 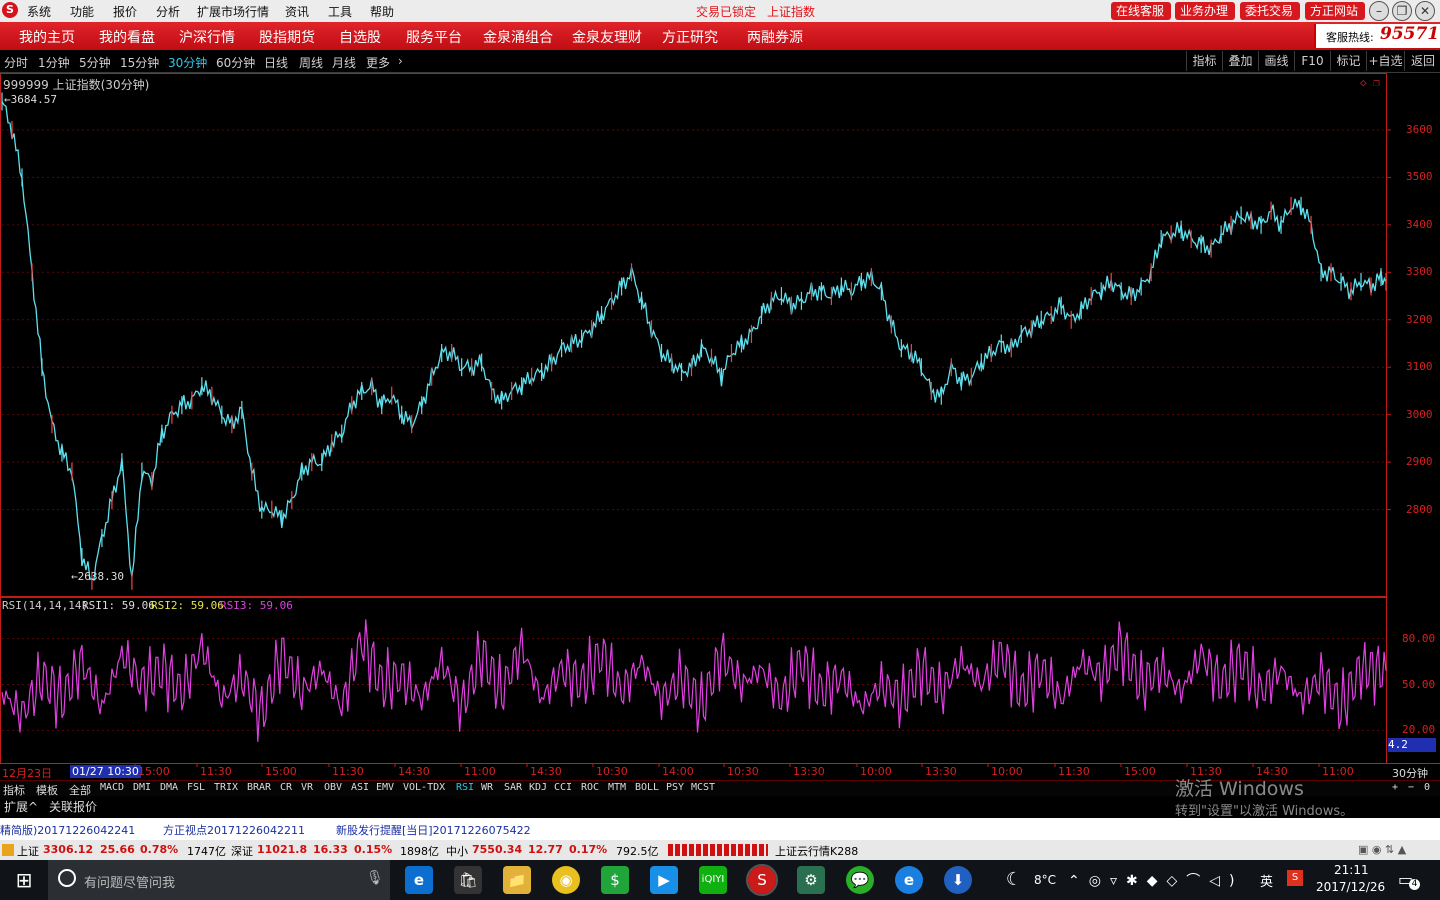 What do you see at coordinates (276, 62) in the screenshot?
I see `period-daily: 日线` at bounding box center [276, 62].